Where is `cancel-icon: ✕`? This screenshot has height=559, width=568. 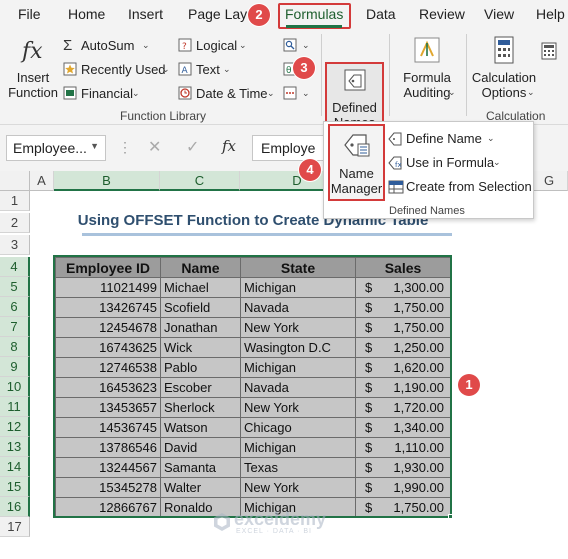
cancel-icon: ✕ is located at coordinates (154, 147).